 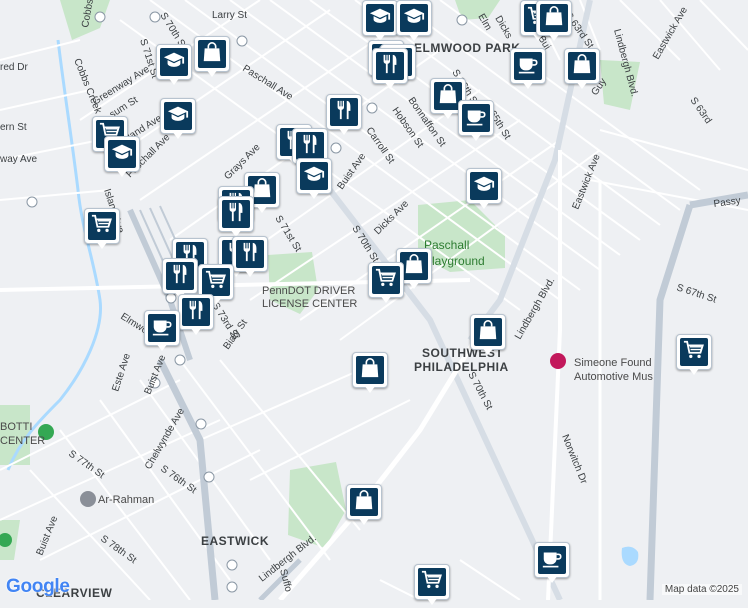 What do you see at coordinates (13, 127) in the screenshot?
I see `svg-text: ern St` at bounding box center [13, 127].